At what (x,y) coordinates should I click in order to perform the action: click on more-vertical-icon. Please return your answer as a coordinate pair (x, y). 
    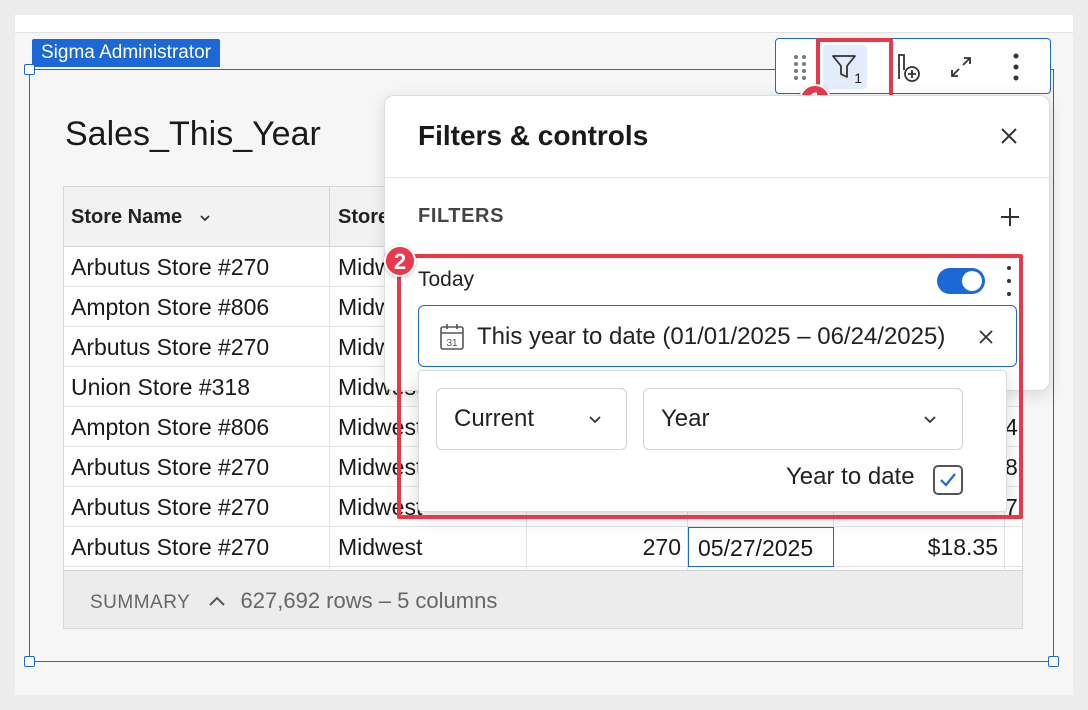
    Looking at the image, I should click on (1016, 67).